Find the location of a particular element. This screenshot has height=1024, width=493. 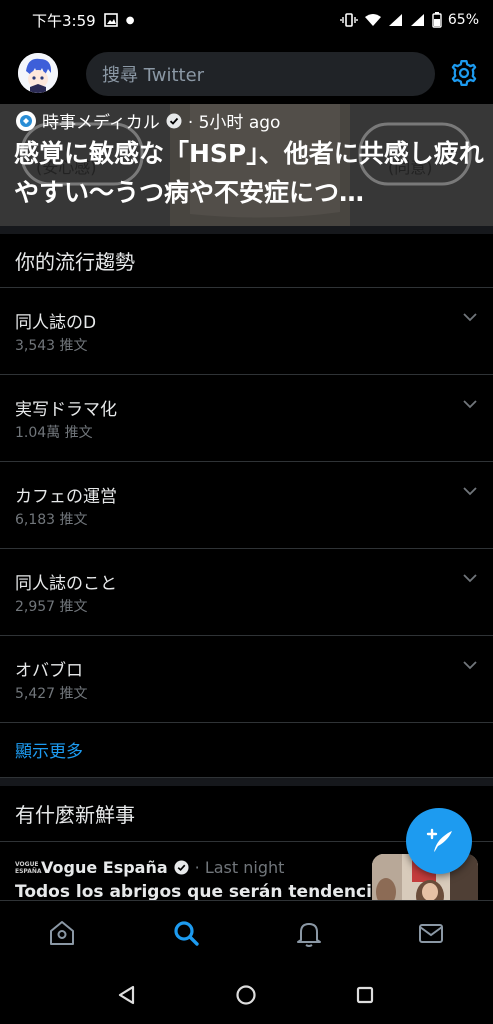

trend-item: オバブロ 5,427 推文 is located at coordinates (246, 679).